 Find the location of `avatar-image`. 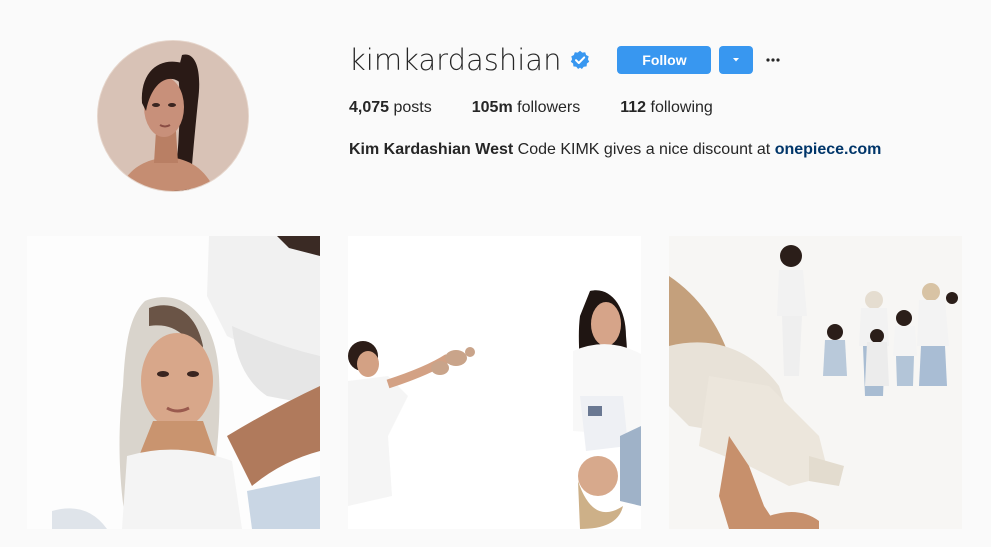

avatar-image is located at coordinates (173, 116).